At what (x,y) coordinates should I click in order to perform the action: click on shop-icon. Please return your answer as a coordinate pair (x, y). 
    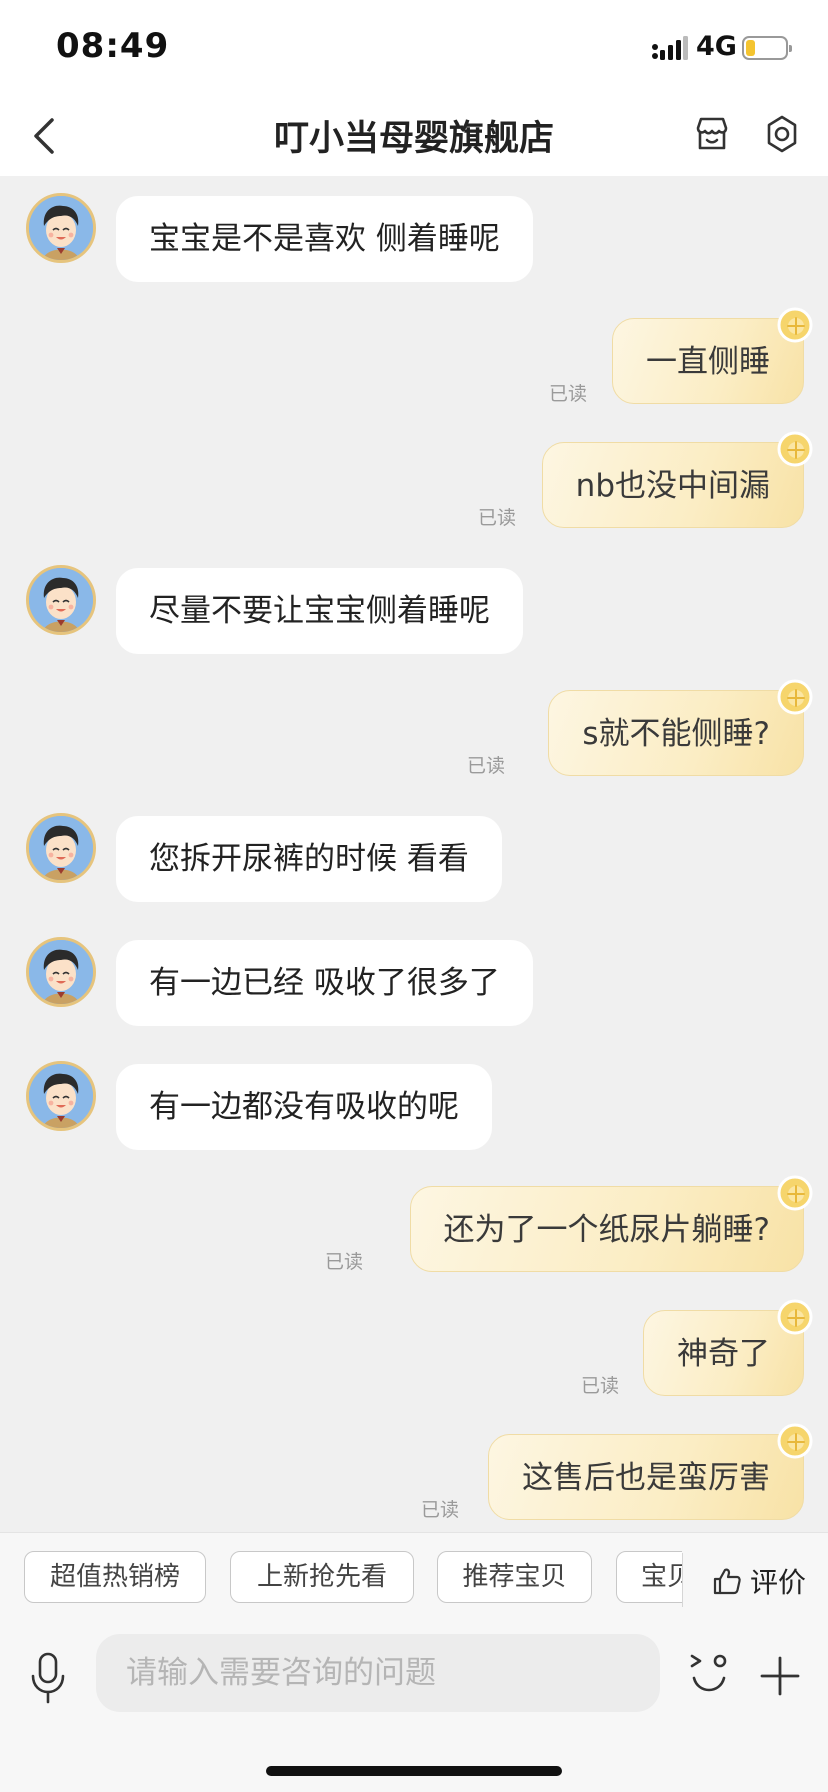
    Looking at the image, I should click on (712, 134).